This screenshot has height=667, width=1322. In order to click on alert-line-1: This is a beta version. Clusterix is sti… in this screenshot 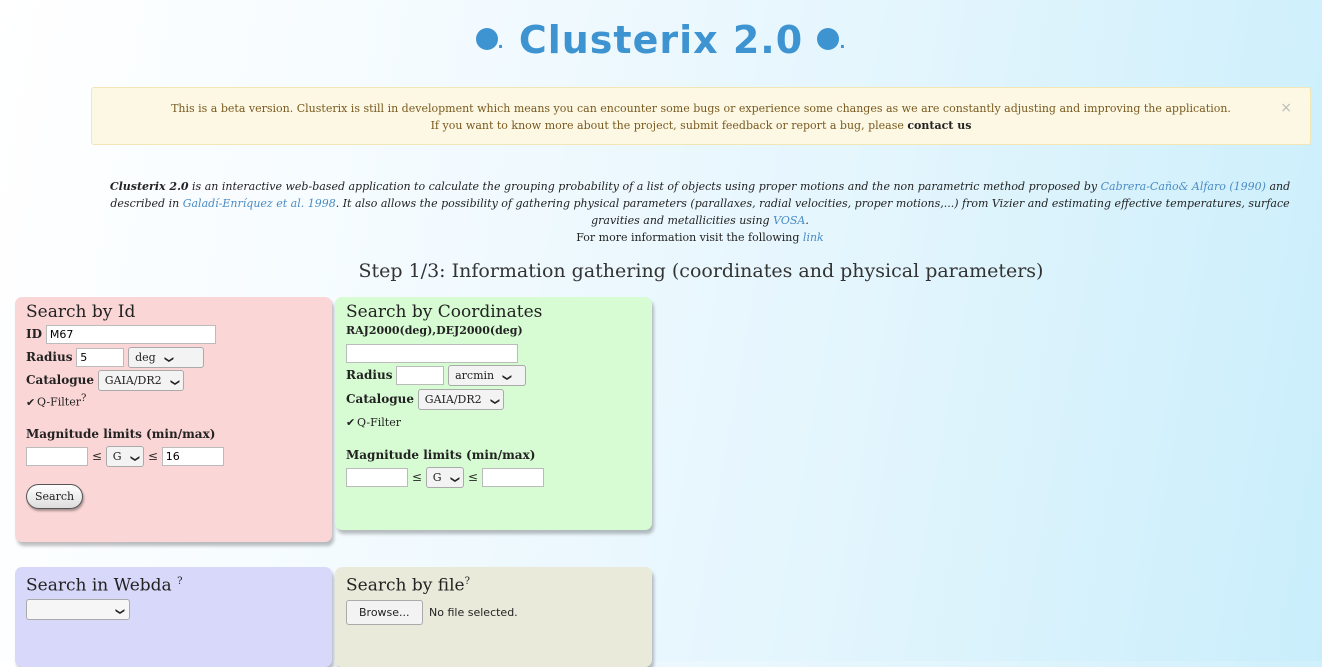, I will do `click(701, 108)`.